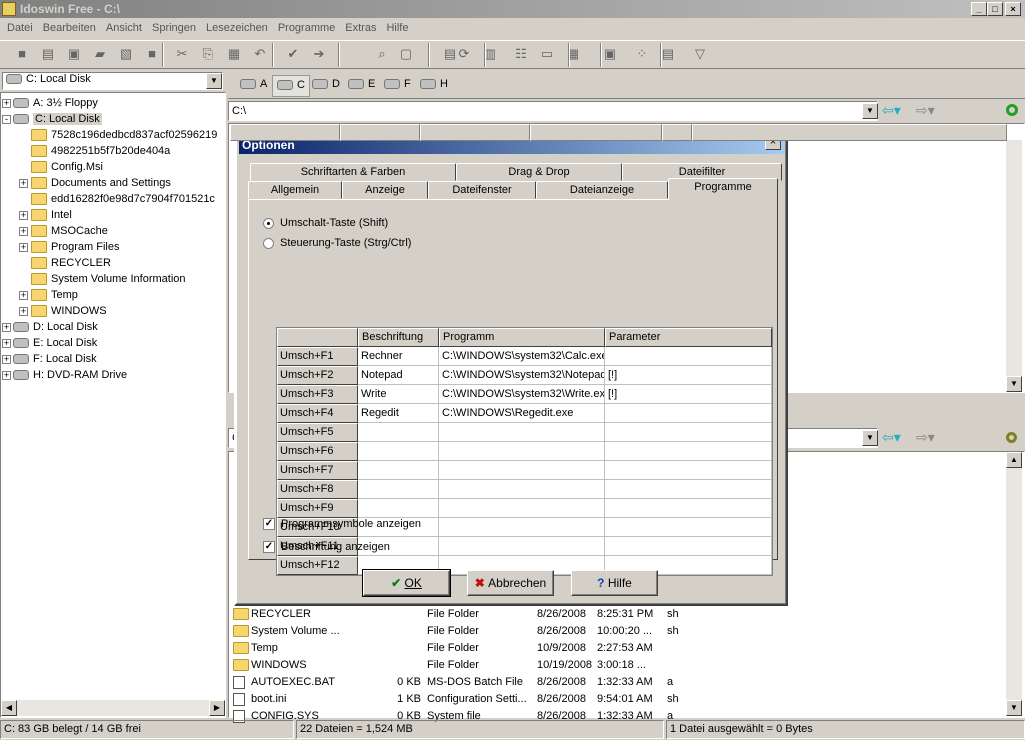  What do you see at coordinates (108, 279) in the screenshot?
I see `tree-item: System Volume Information` at bounding box center [108, 279].